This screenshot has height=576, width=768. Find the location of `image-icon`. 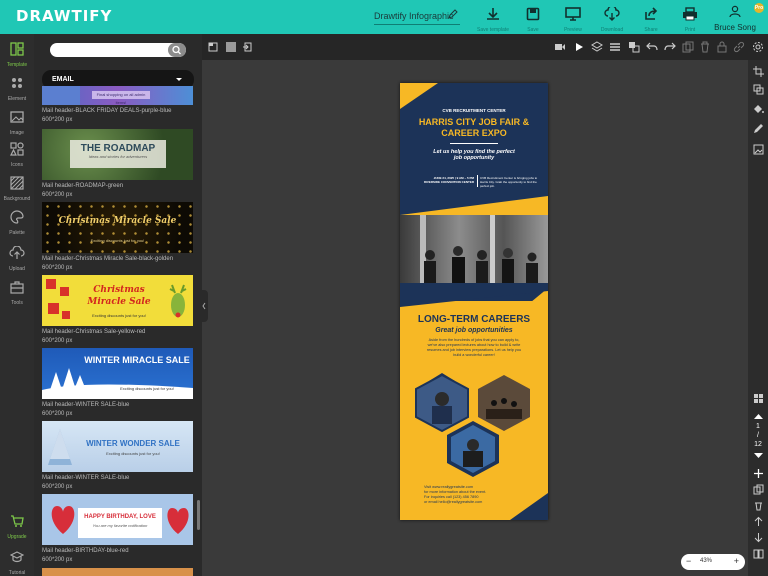

image-icon is located at coordinates (758, 149).